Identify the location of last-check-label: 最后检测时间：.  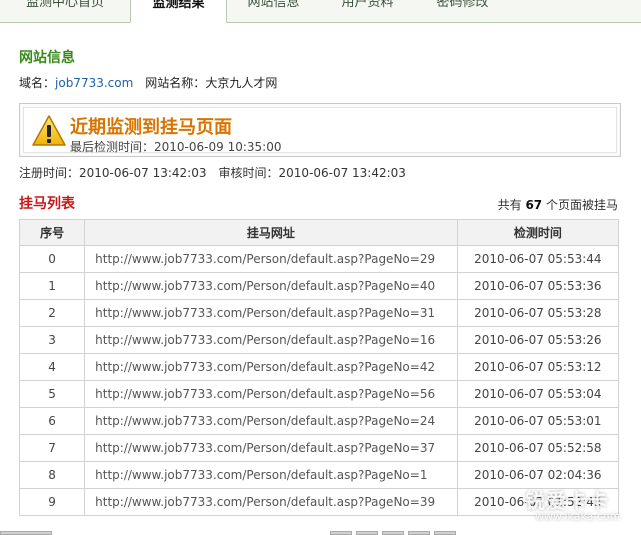
(112, 147).